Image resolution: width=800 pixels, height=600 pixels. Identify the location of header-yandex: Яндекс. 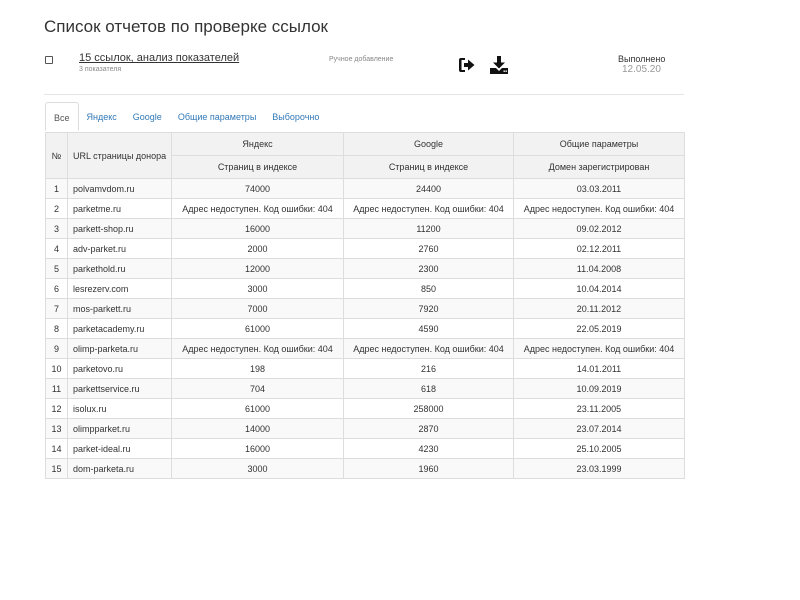
(257, 144).